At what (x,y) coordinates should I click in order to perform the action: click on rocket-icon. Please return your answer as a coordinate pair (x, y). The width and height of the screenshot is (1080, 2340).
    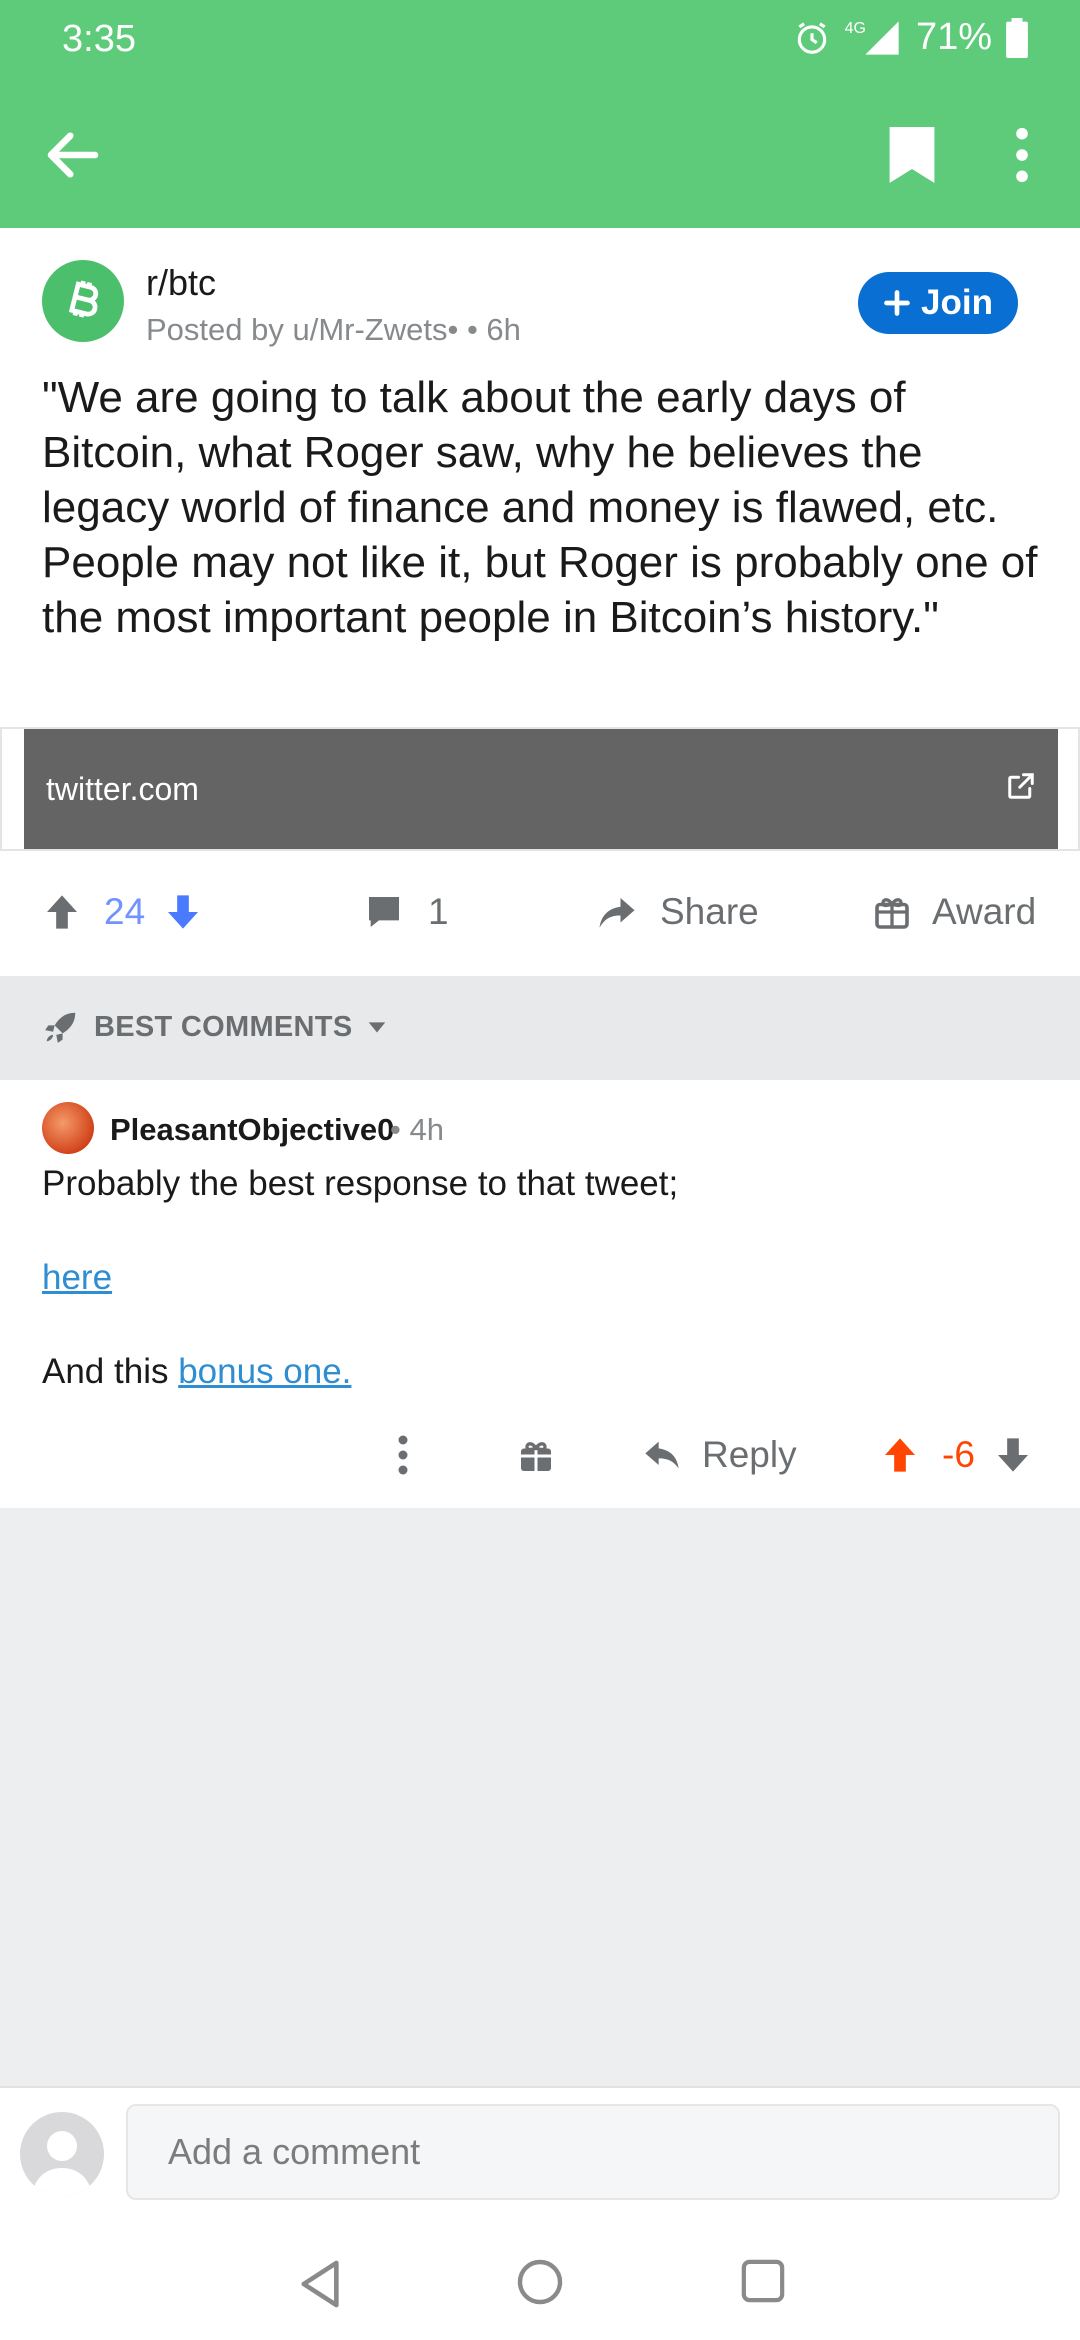
    Looking at the image, I should click on (60, 1027).